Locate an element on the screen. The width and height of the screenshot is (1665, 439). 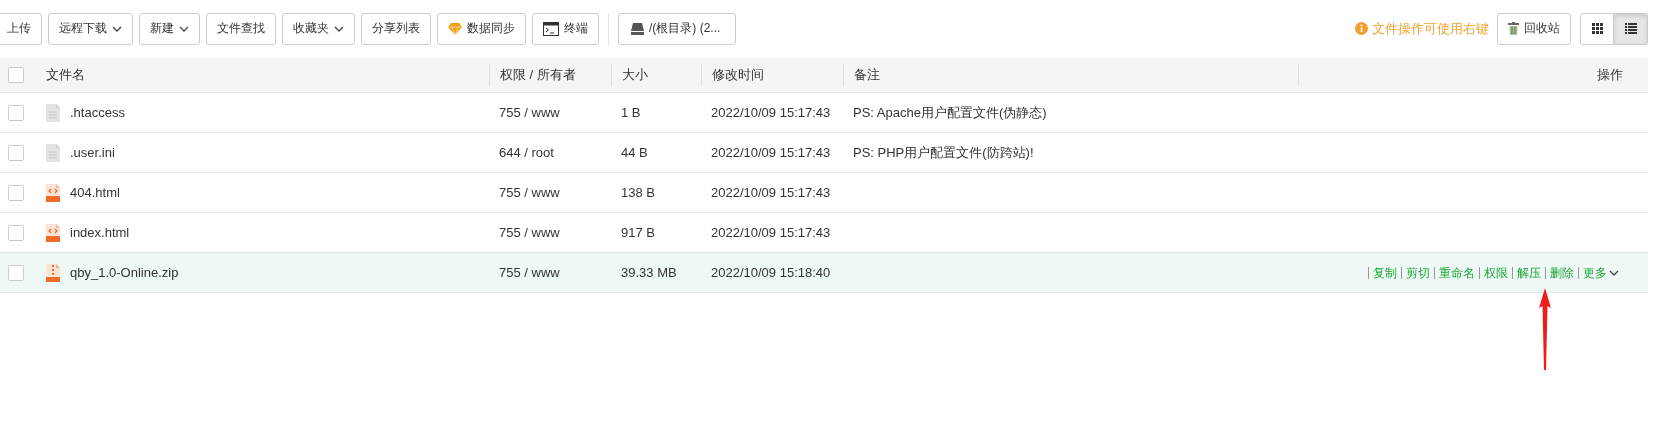
file-note: PS: PHP用户配置文件(防跨站)! is located at coordinates (943, 152).